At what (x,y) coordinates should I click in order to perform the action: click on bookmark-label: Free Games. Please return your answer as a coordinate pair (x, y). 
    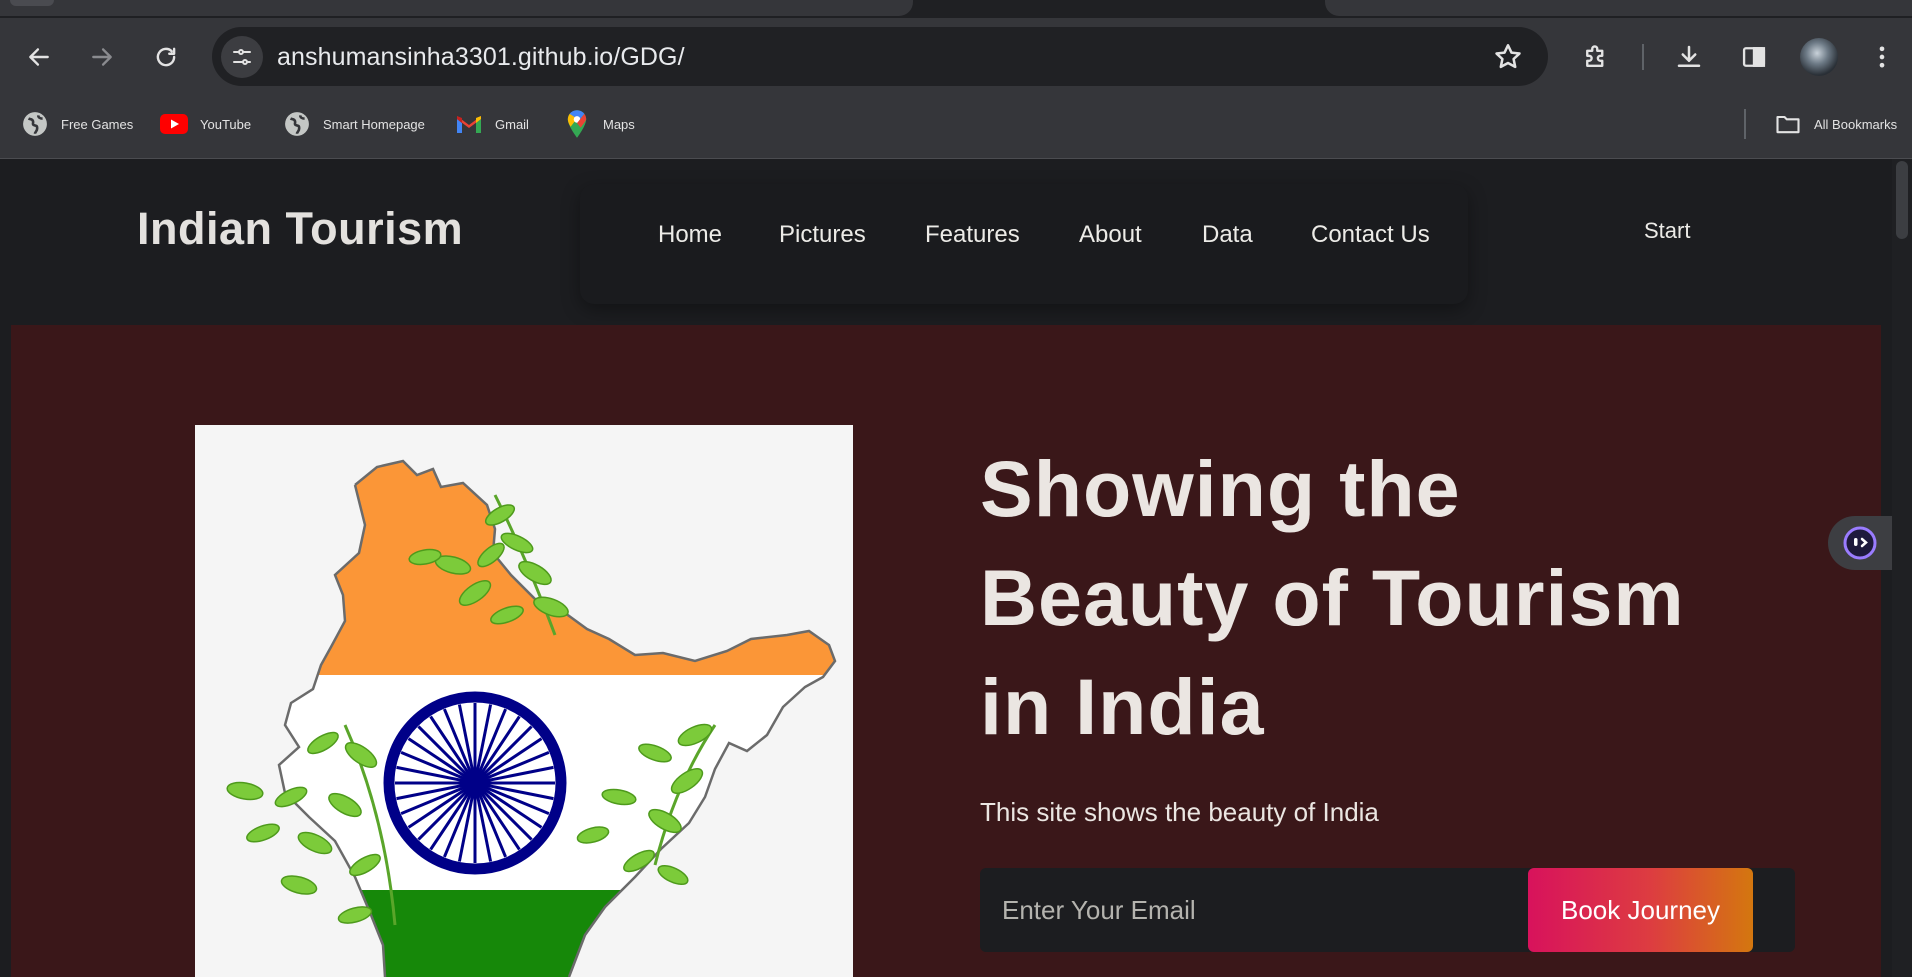
    Looking at the image, I should click on (97, 124).